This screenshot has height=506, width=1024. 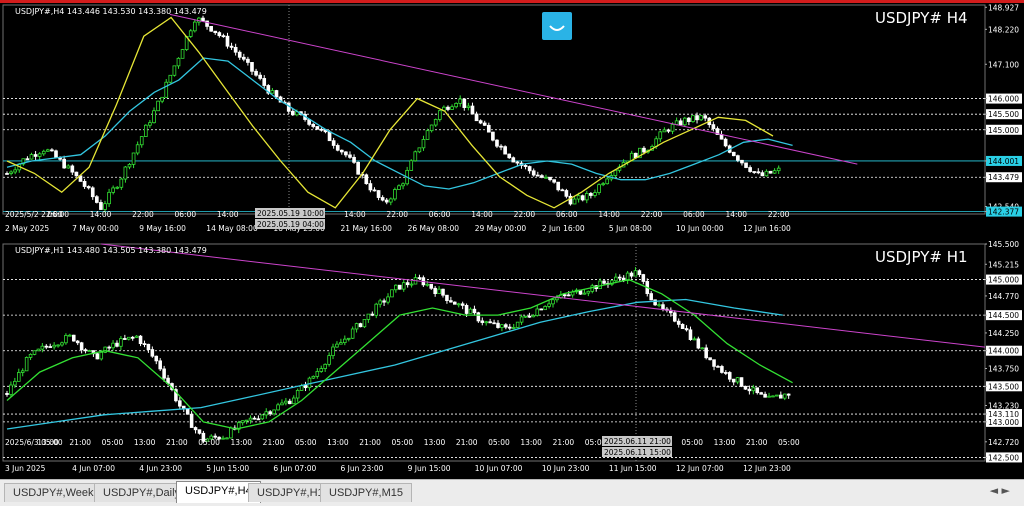 What do you see at coordinates (1003, 457) in the screenshot?
I see `y-tick-label: 142.500` at bounding box center [1003, 457].